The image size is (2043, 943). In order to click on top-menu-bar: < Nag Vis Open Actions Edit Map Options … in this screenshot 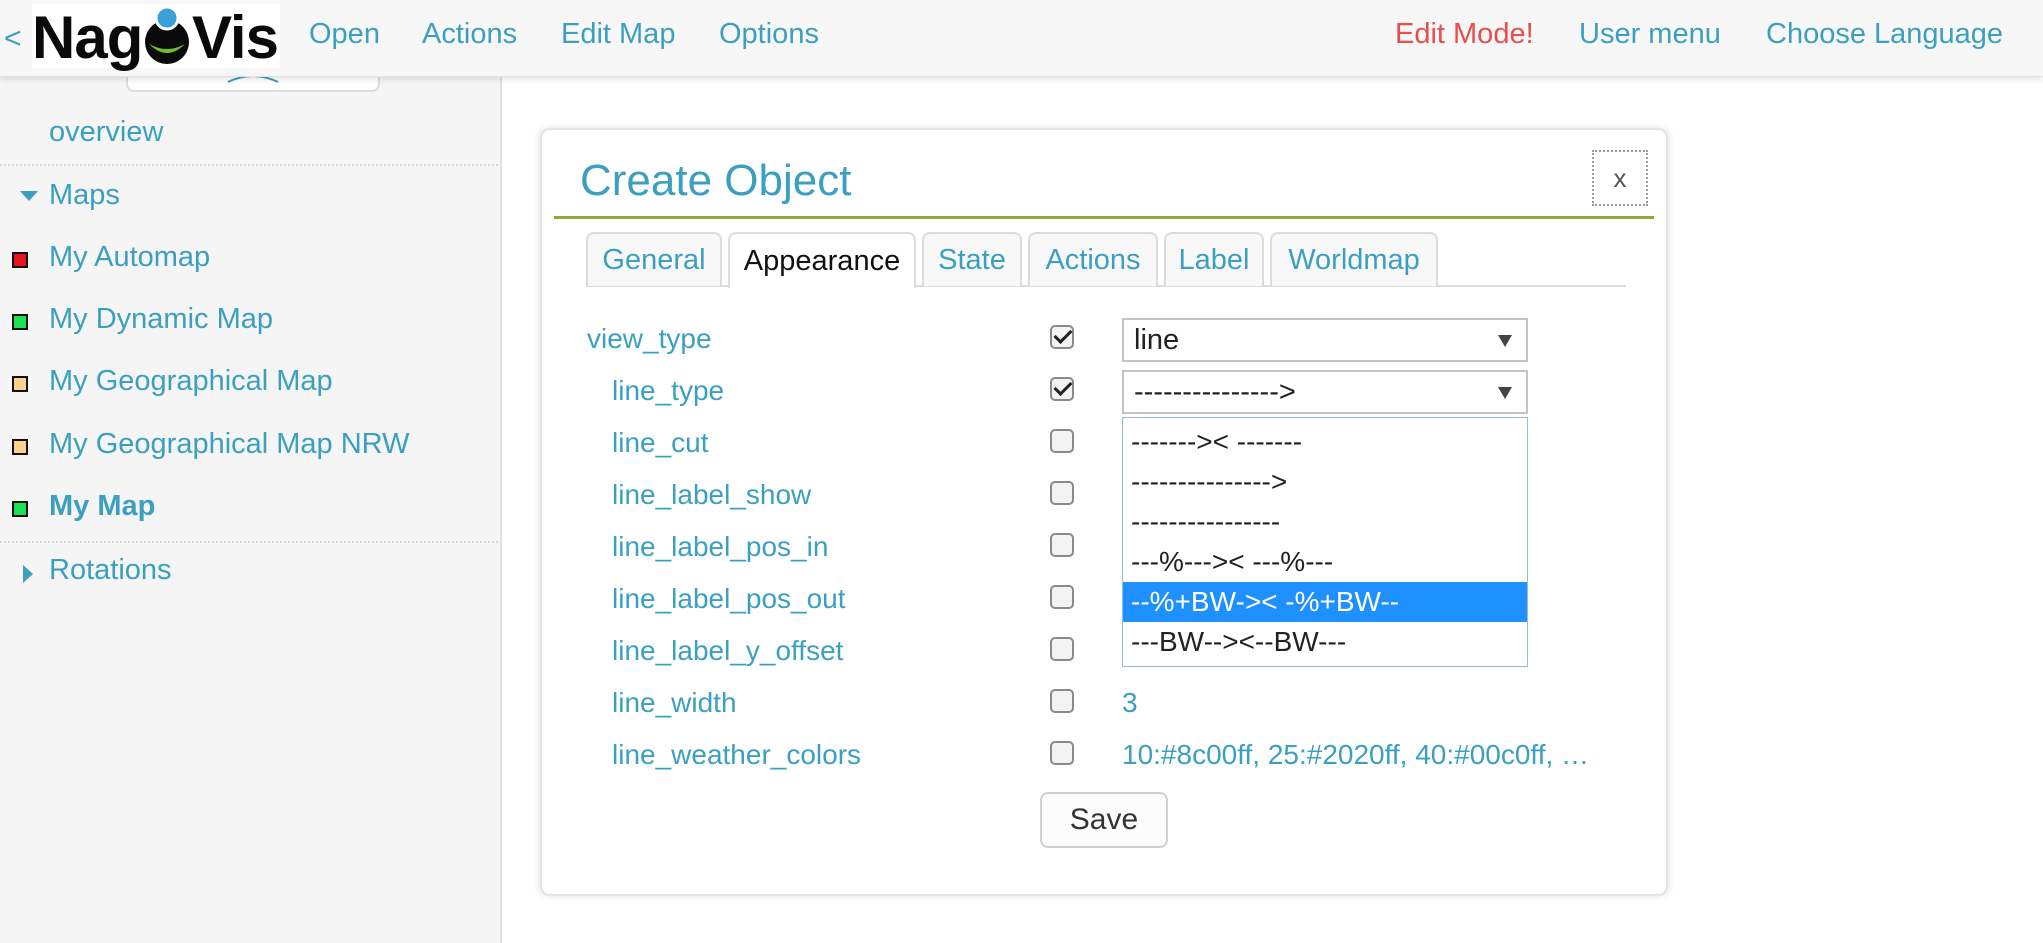, I will do `click(1021, 38)`.